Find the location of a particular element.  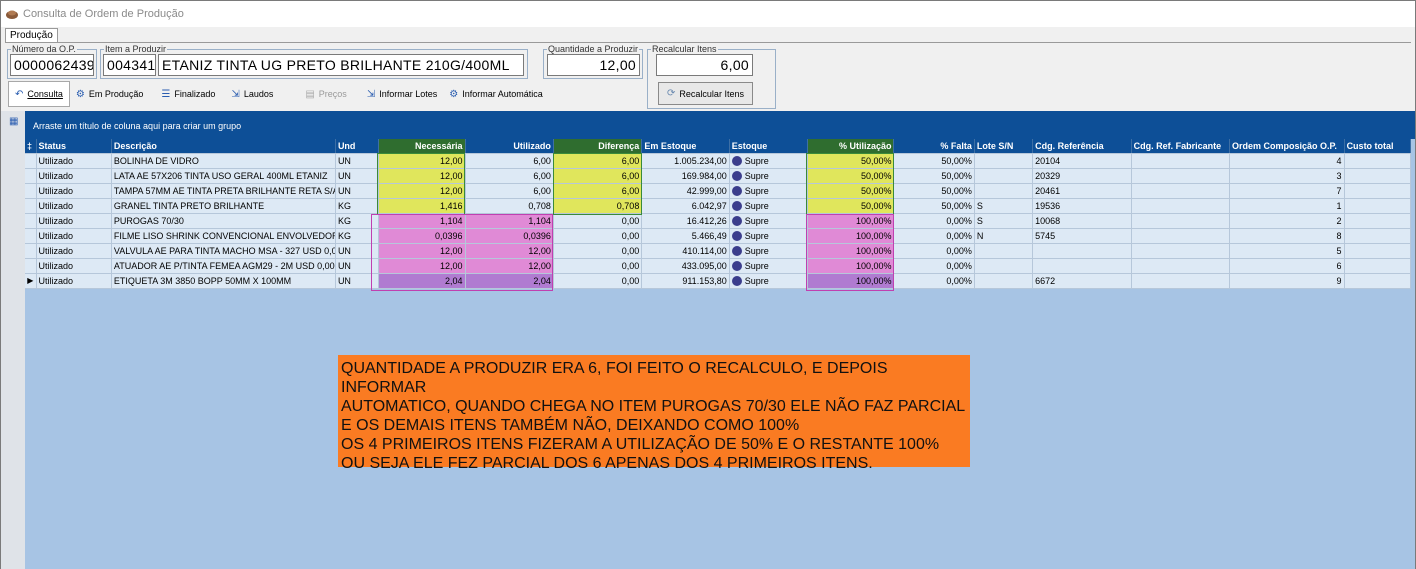

cell-necessaria: 1,416 is located at coordinates (422, 206).